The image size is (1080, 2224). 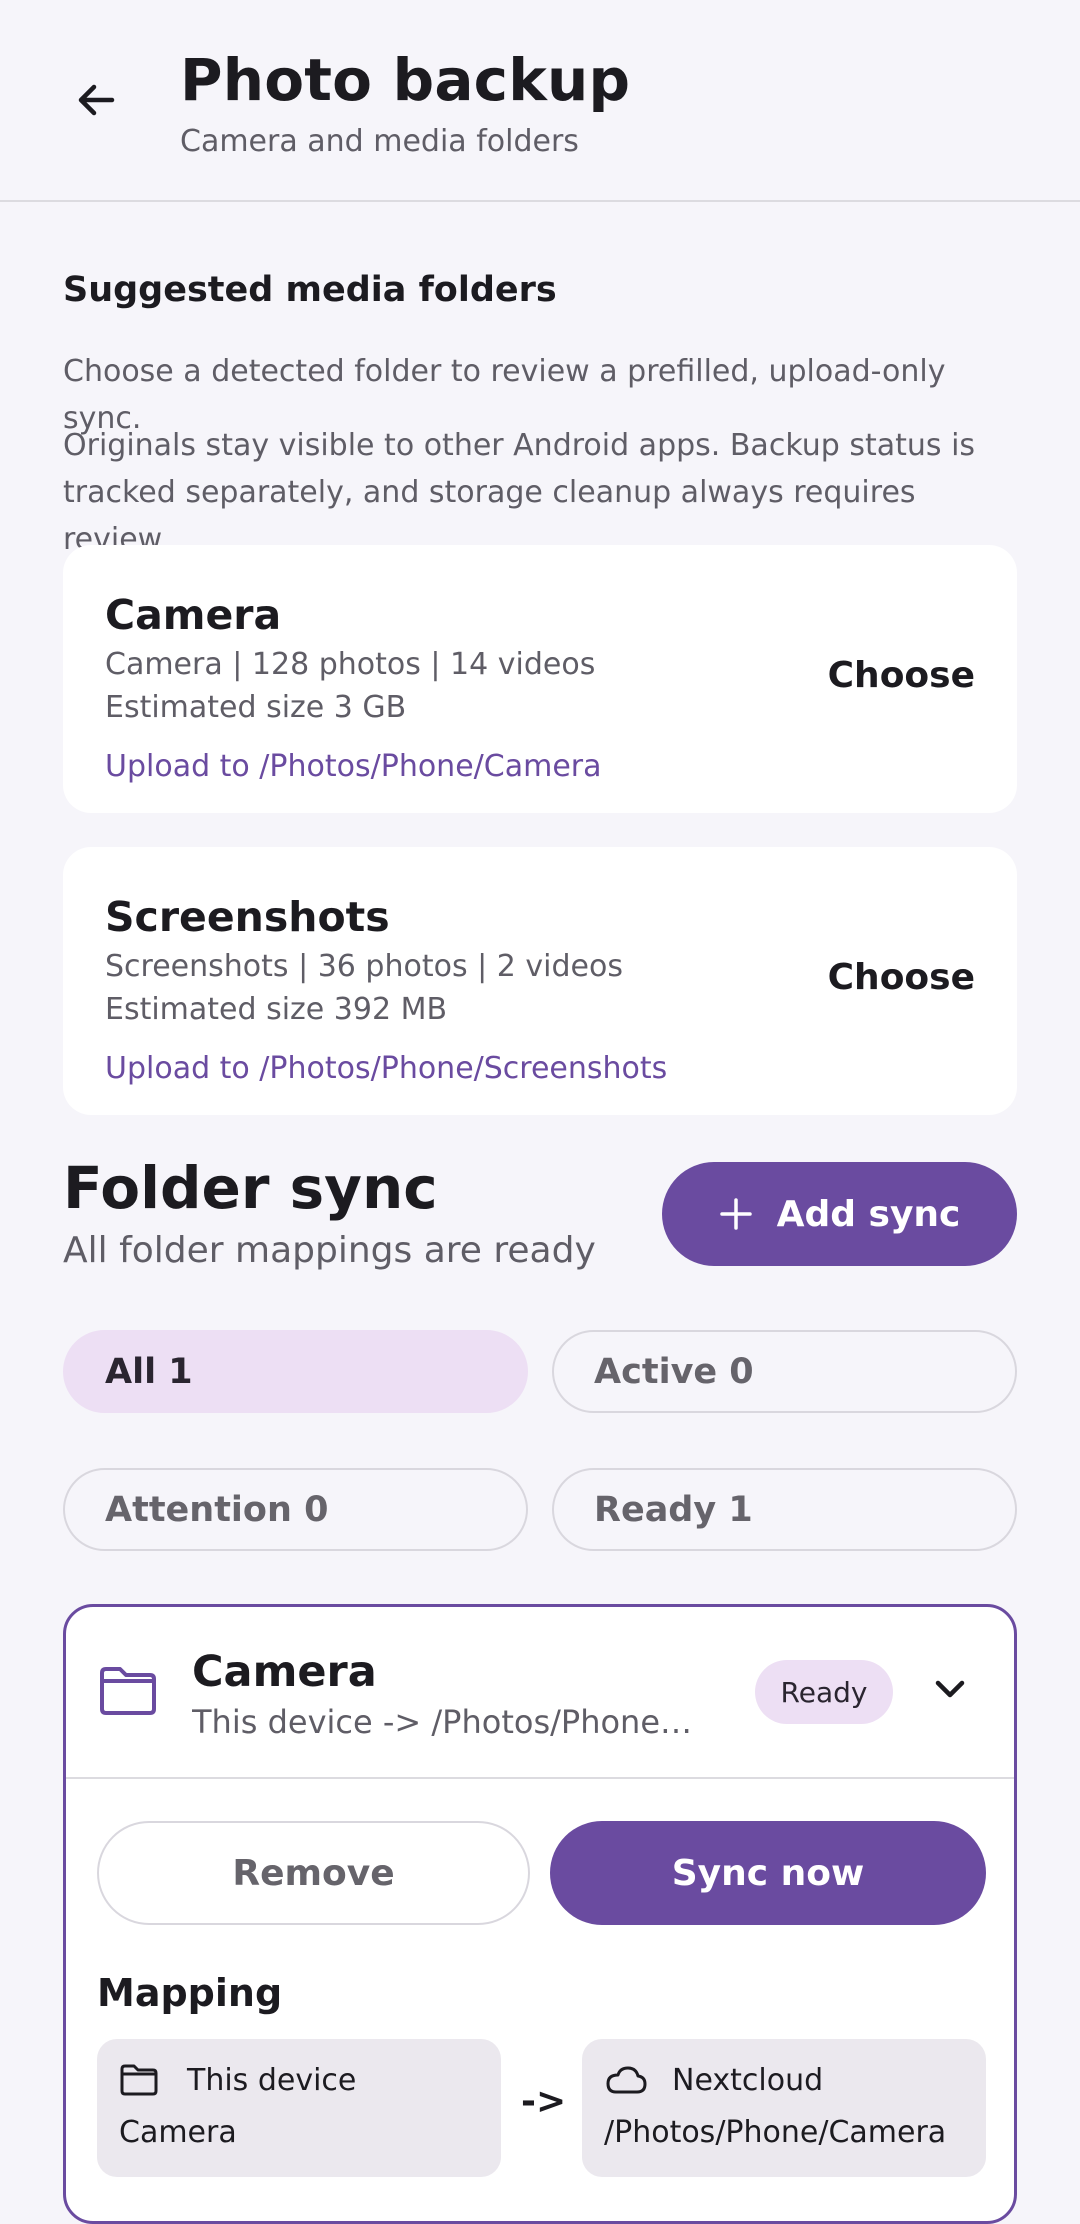 What do you see at coordinates (784, 1371) in the screenshot?
I see `filter-chip-active: Active 0` at bounding box center [784, 1371].